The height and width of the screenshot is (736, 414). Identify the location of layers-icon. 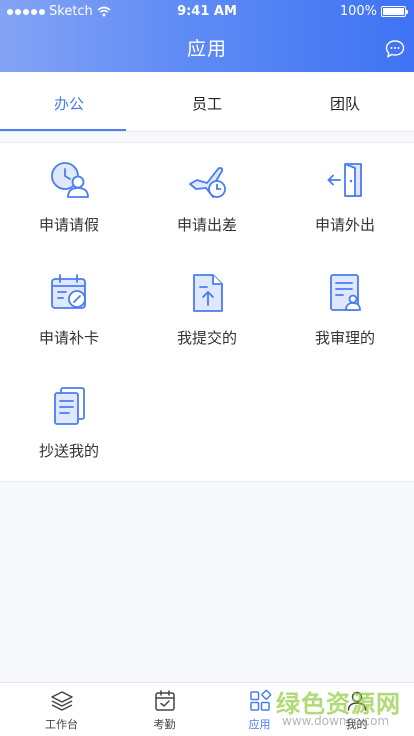
(62, 701).